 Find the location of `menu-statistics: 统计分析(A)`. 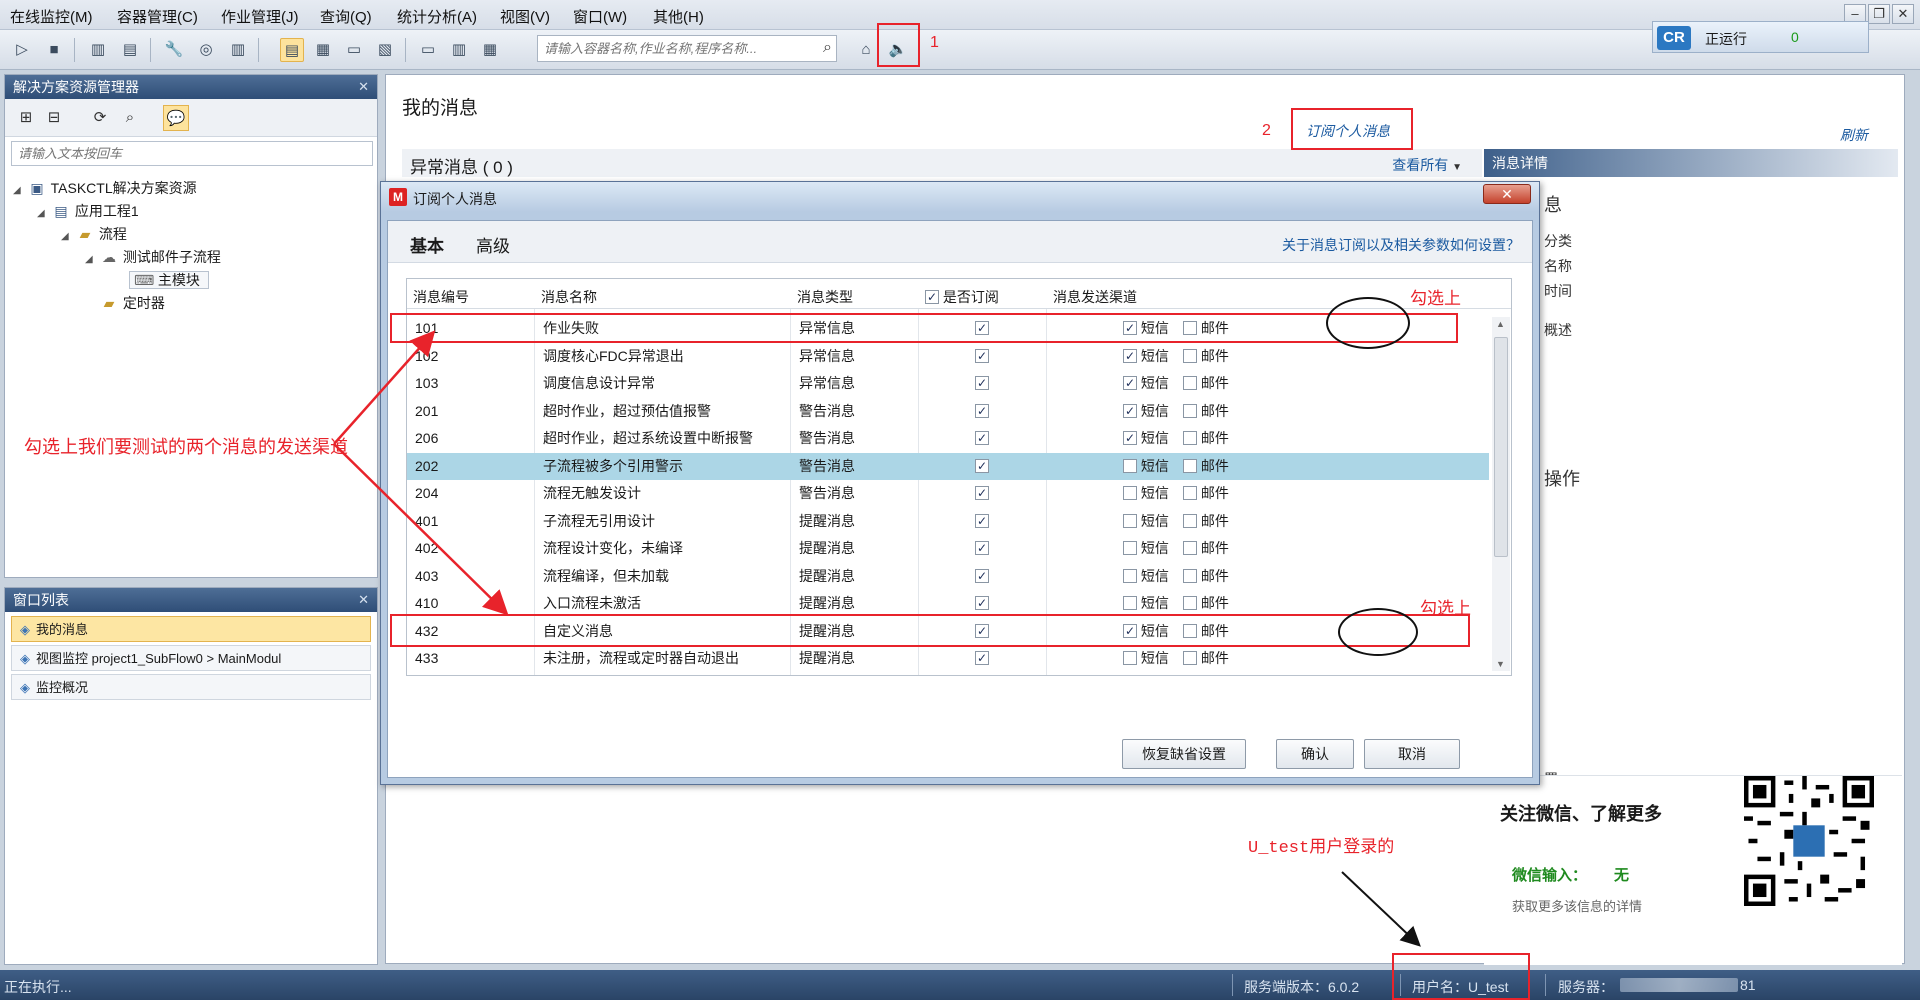

menu-statistics: 统计分析(A) is located at coordinates (437, 16).